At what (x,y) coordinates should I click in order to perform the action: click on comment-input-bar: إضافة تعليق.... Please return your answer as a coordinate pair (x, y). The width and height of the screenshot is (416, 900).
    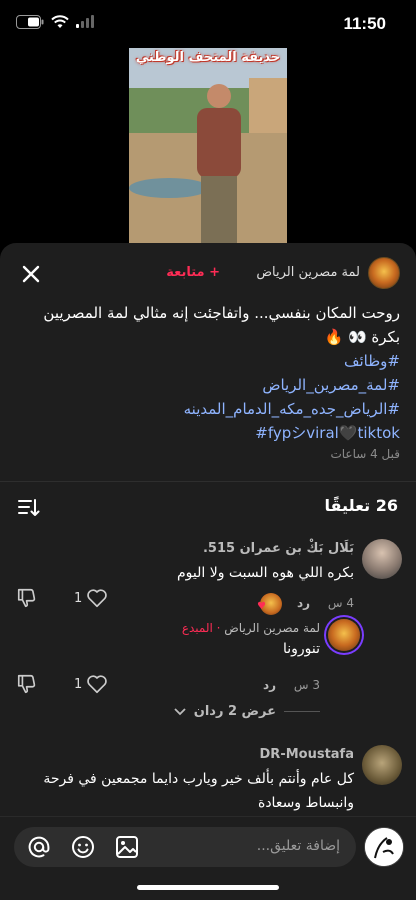
    Looking at the image, I should click on (208, 858).